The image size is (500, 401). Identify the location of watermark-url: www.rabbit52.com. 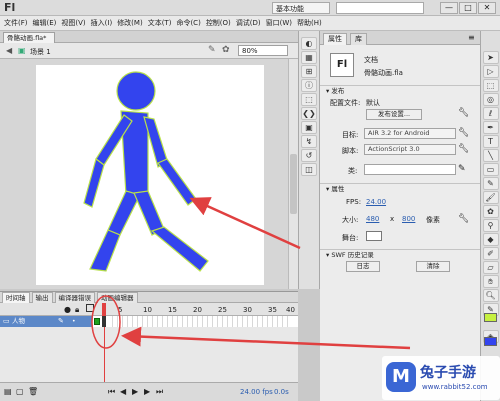
(455, 387).